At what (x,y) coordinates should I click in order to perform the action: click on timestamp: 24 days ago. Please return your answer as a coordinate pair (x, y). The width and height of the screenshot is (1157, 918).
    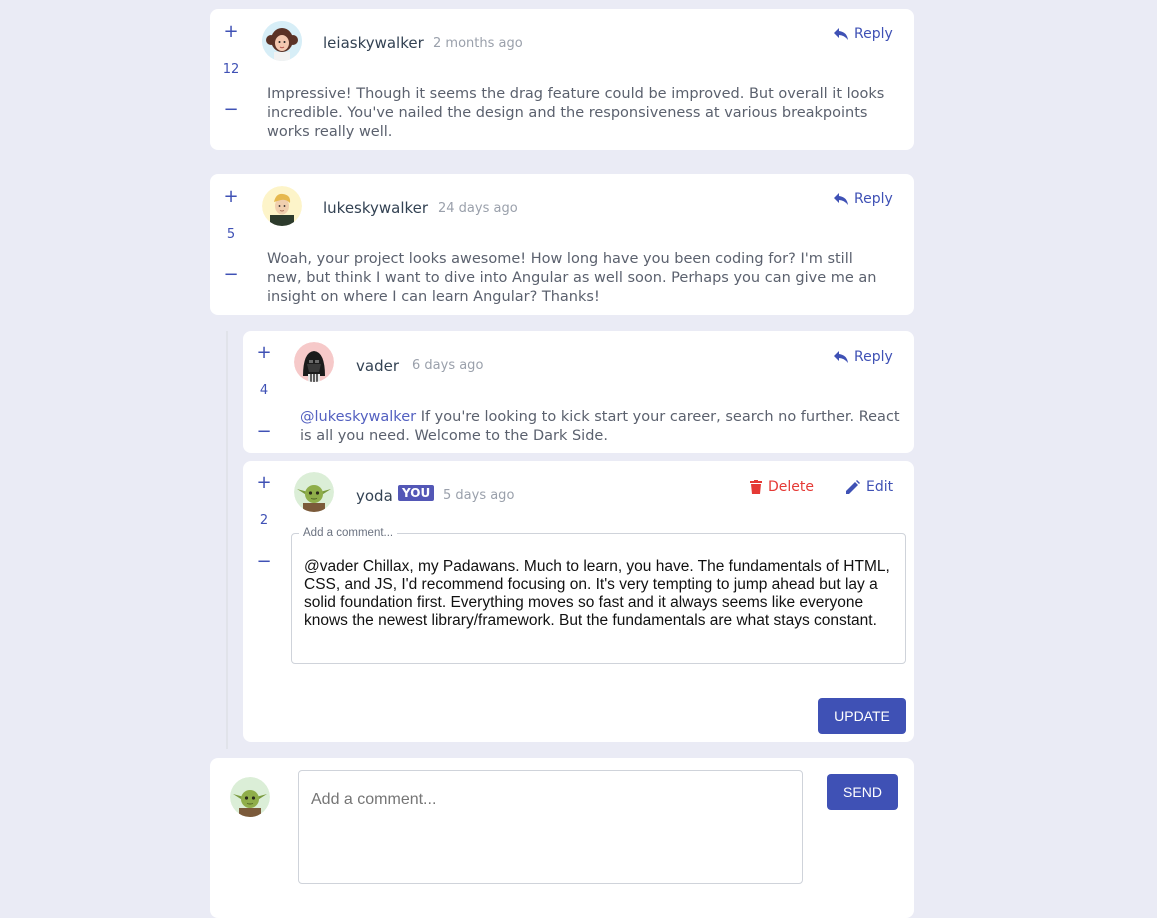
    Looking at the image, I should click on (478, 208).